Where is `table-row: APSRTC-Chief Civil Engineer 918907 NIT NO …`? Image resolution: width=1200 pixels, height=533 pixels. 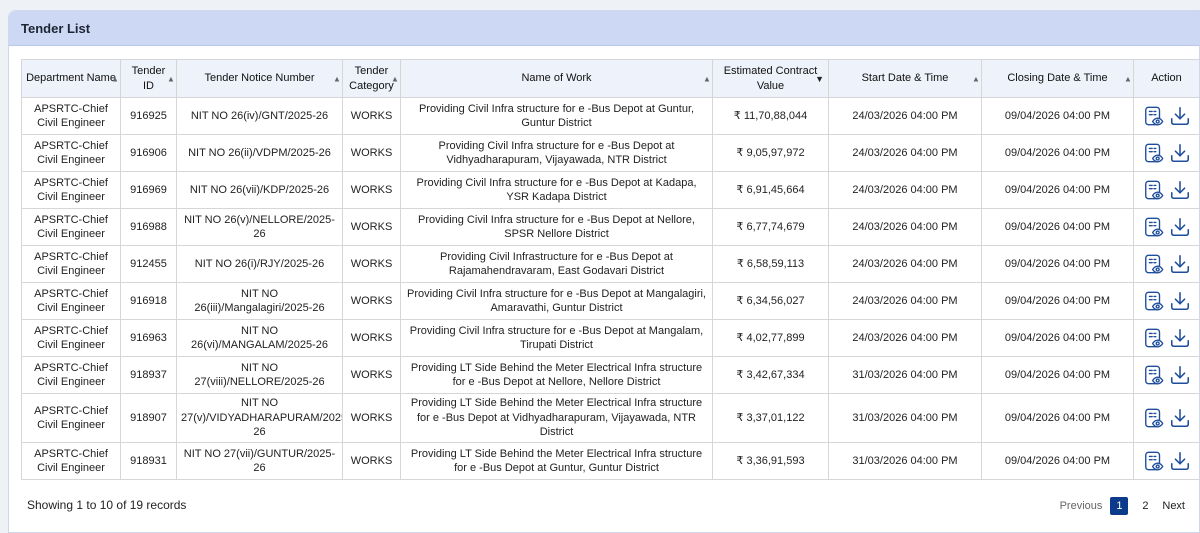
table-row: APSRTC-Chief Civil Engineer 918907 NIT NO … is located at coordinates (610, 418).